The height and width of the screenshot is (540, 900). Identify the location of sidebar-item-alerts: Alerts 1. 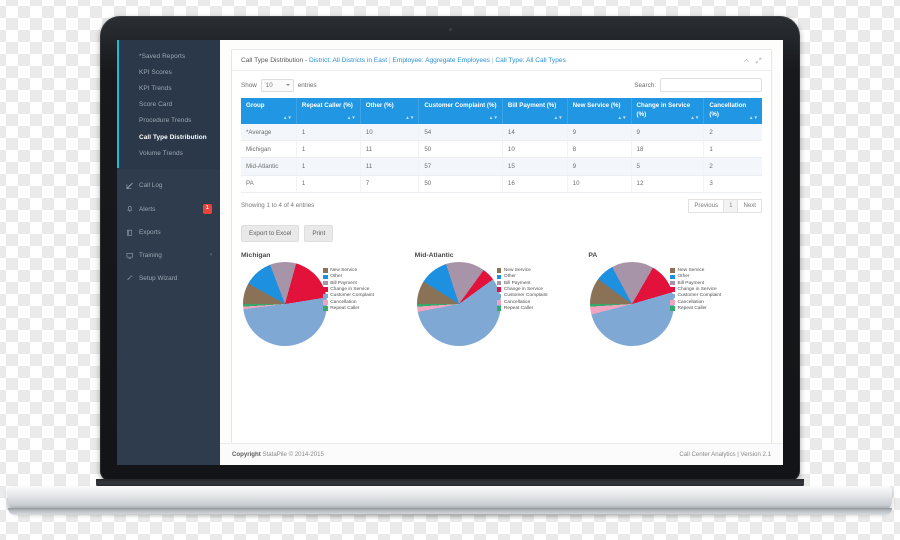
(168, 209).